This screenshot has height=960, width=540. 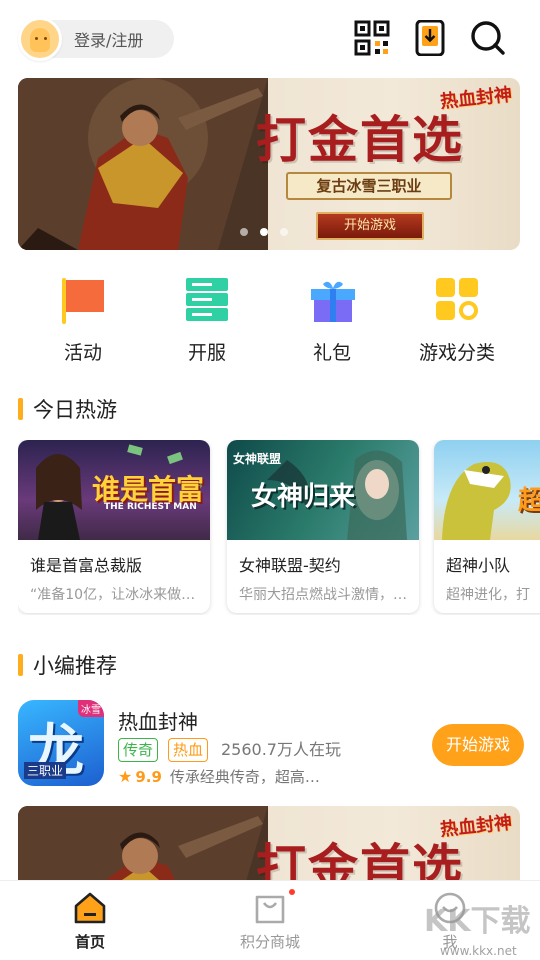 I want to click on game-card: 超 超神小队 超神进化，打, so click(x=487, y=526).